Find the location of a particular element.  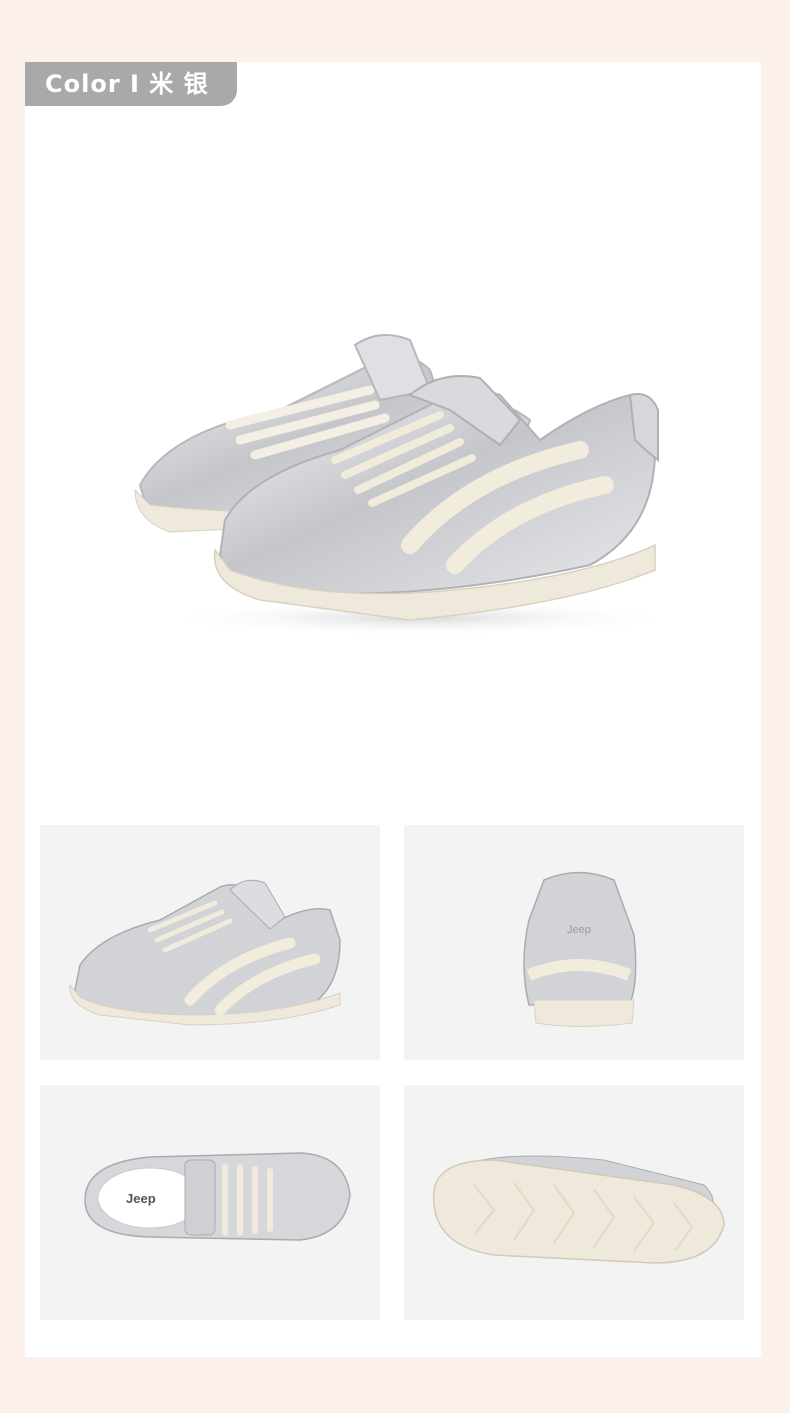

color-label-tag: Color I 米 银 is located at coordinates (131, 84).